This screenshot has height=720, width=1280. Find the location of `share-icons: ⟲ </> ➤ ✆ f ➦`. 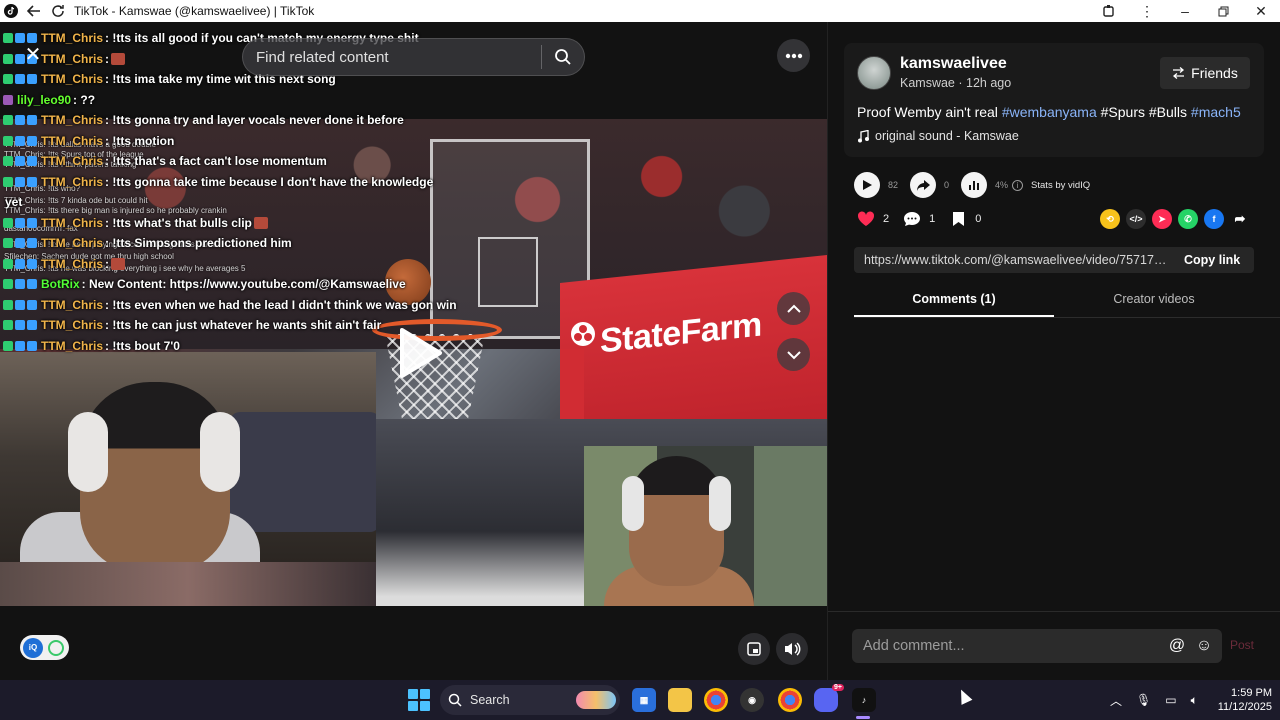

share-icons: ⟲ </> ➤ ✆ f ➦ is located at coordinates (1175, 219).